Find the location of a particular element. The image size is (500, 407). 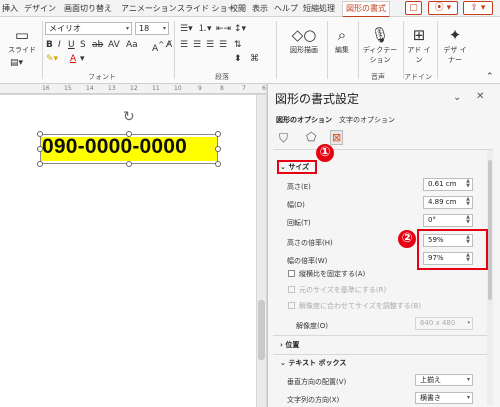

resolution-select: 640 x 480 ▾ is located at coordinates (444, 323).